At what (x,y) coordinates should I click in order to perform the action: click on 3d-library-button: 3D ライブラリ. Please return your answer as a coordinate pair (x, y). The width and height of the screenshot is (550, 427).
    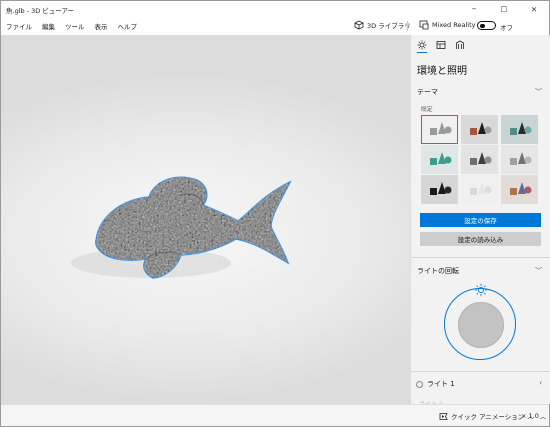
    Looking at the image, I should click on (382, 25).